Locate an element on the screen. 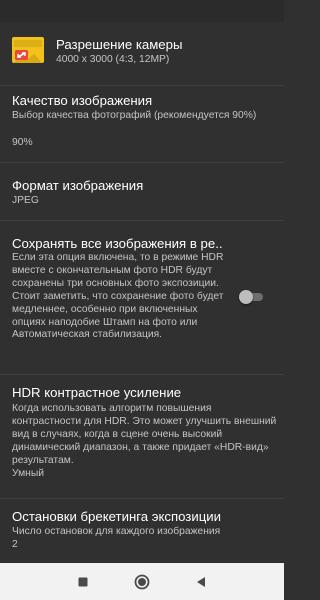 Image resolution: width=320 pixels, height=600 pixels. setting-title: Сохранять все изображения в ре.. is located at coordinates (117, 243).